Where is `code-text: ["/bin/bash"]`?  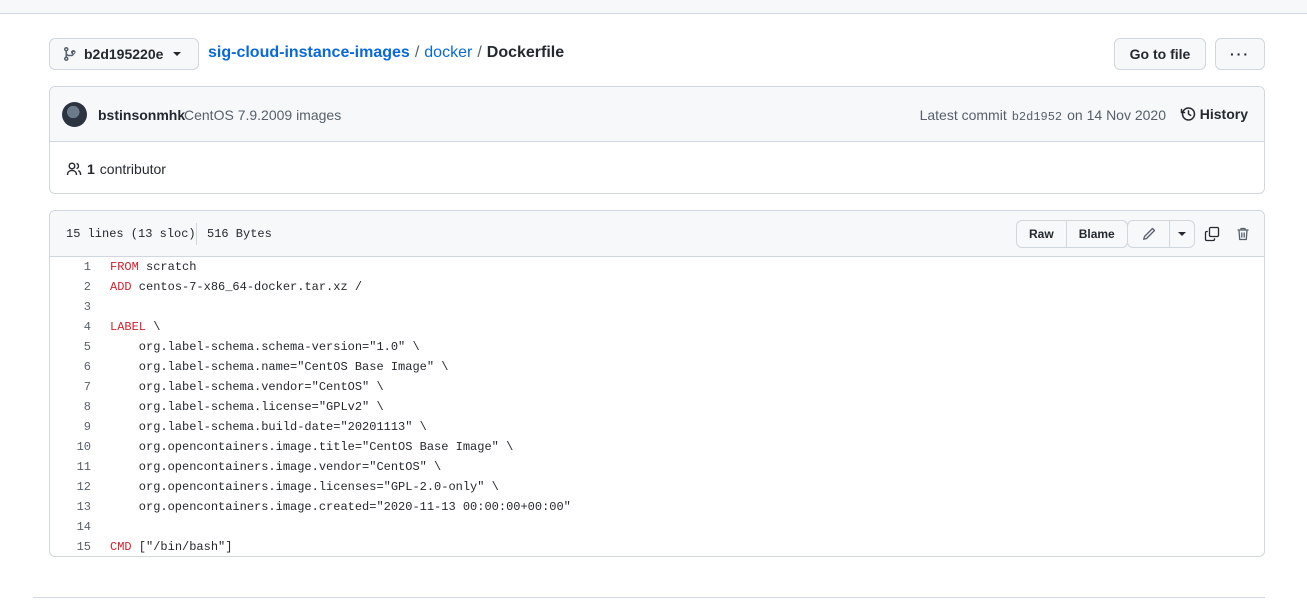
code-text: ["/bin/bash"] is located at coordinates (182, 547).